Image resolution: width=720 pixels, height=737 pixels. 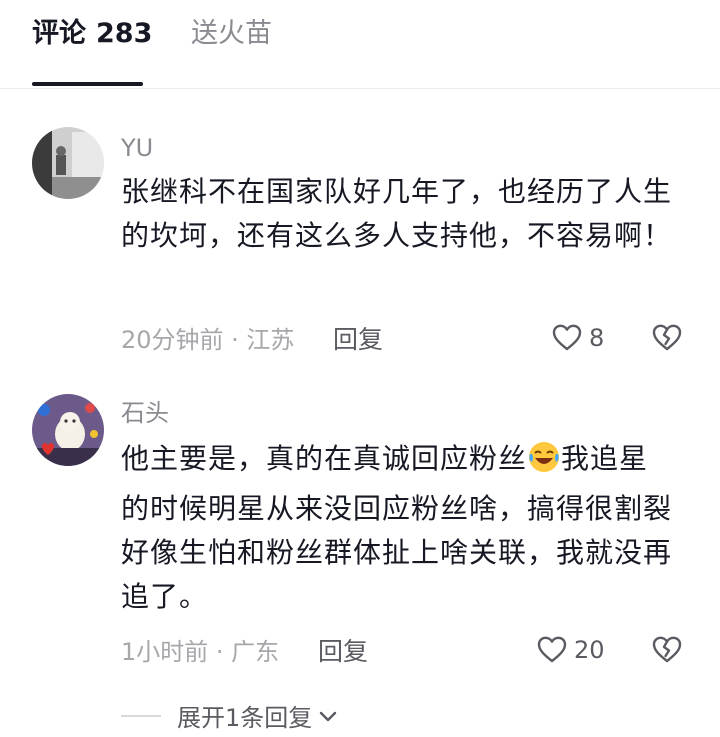 What do you see at coordinates (208, 340) in the screenshot?
I see `comment-meta: 20分钟前 · 江苏` at bounding box center [208, 340].